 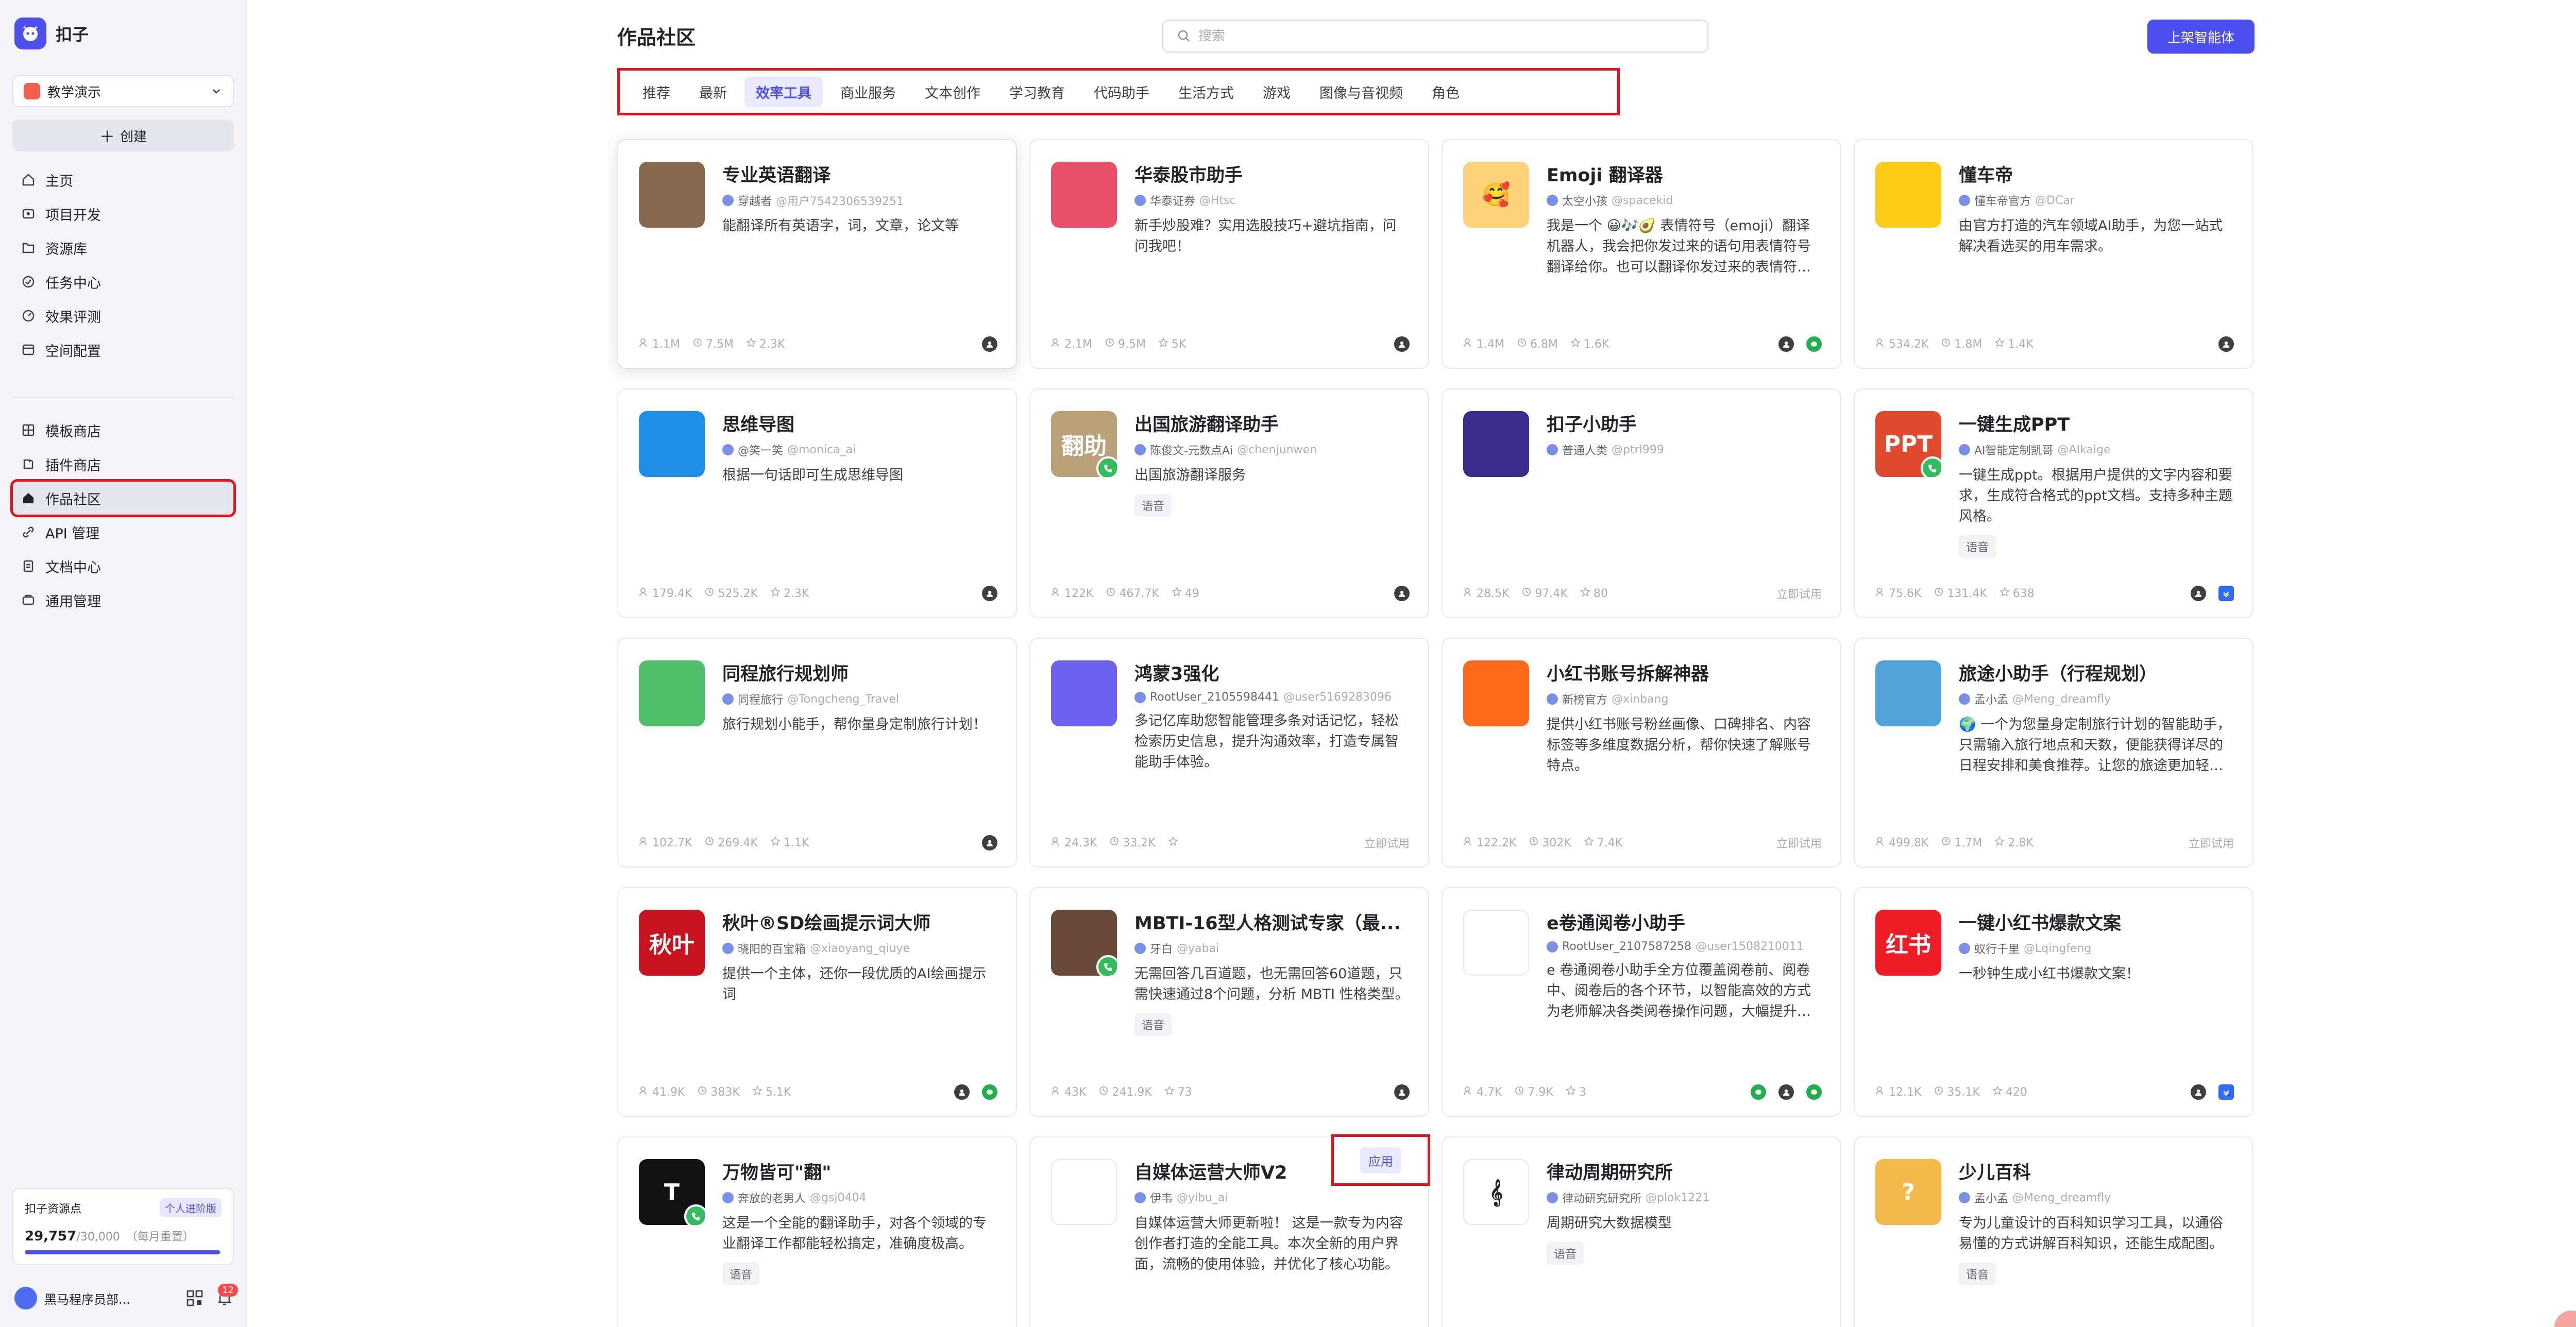 I want to click on agent-author: 蚁行千里 @Lqingfeng, so click(x=2096, y=948).